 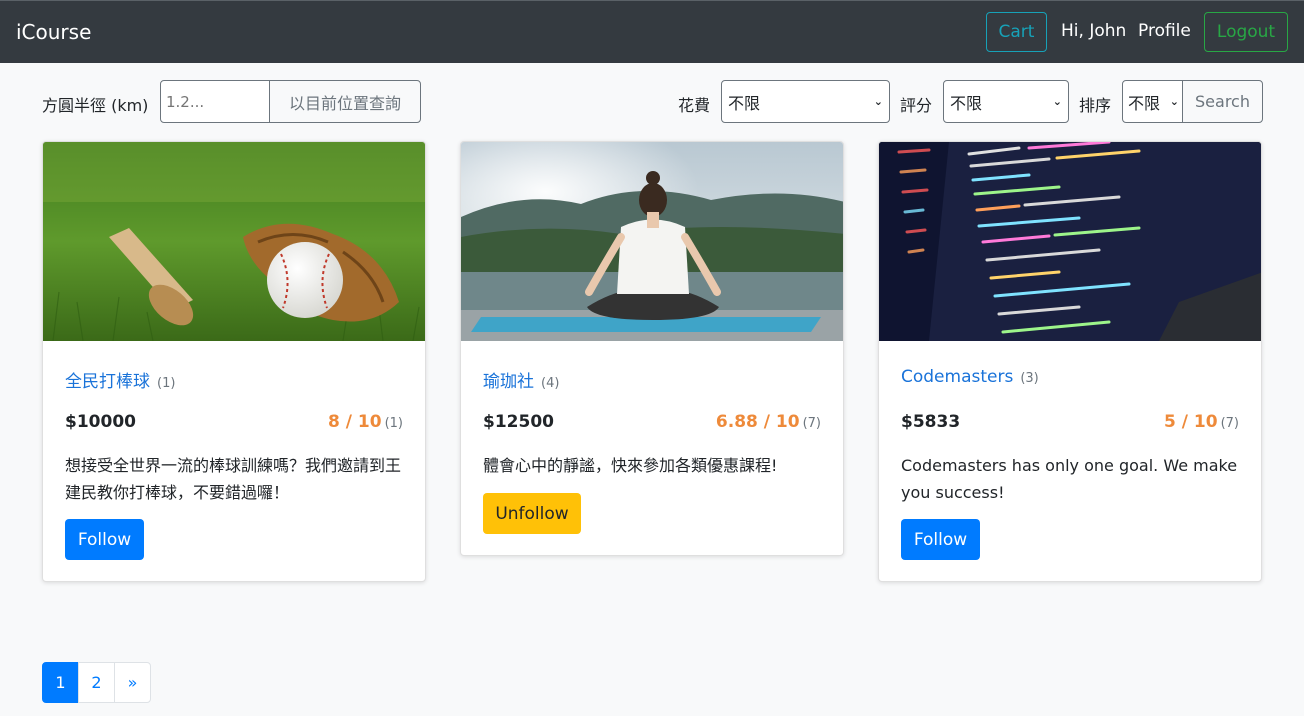 What do you see at coordinates (630, 465) in the screenshot?
I see `course-description: 體會心中的靜謐，快來參加各類優惠課程!` at bounding box center [630, 465].